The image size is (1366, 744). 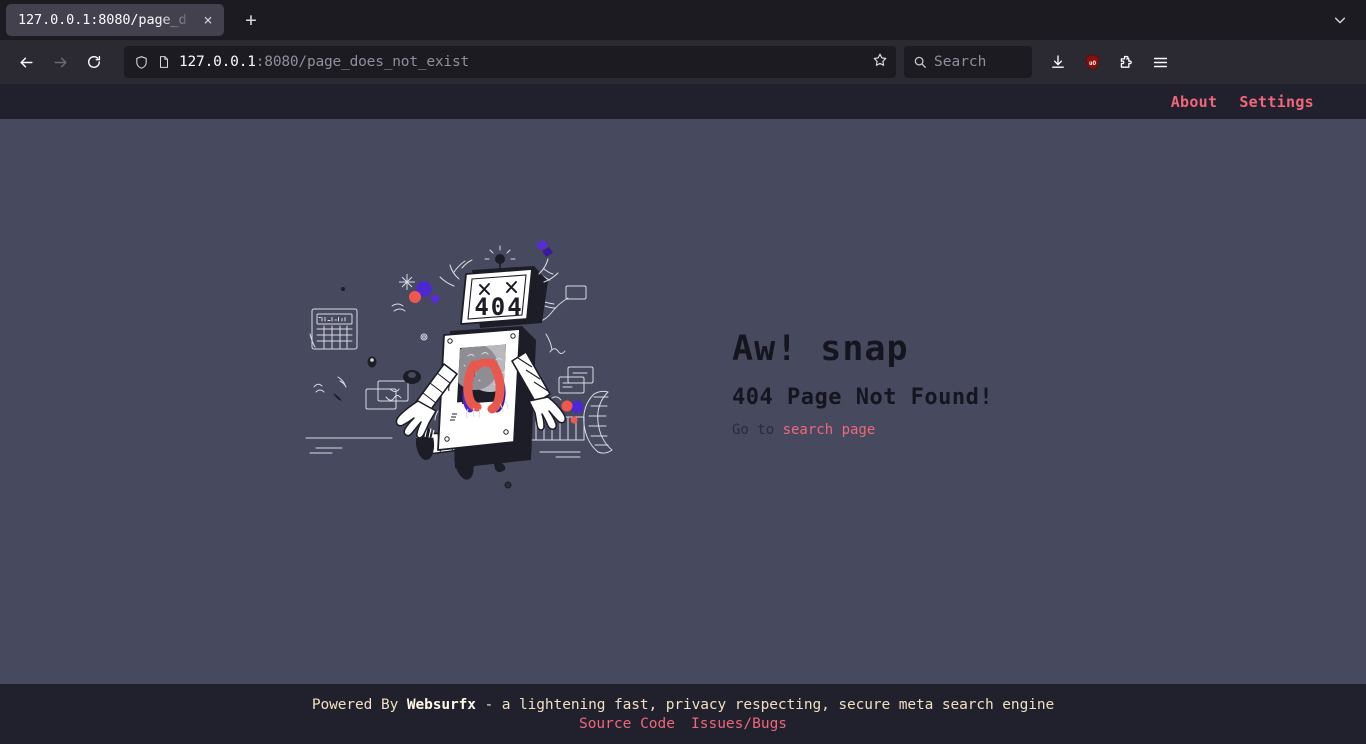 What do you see at coordinates (1194, 102) in the screenshot?
I see `nav-link-about: About` at bounding box center [1194, 102].